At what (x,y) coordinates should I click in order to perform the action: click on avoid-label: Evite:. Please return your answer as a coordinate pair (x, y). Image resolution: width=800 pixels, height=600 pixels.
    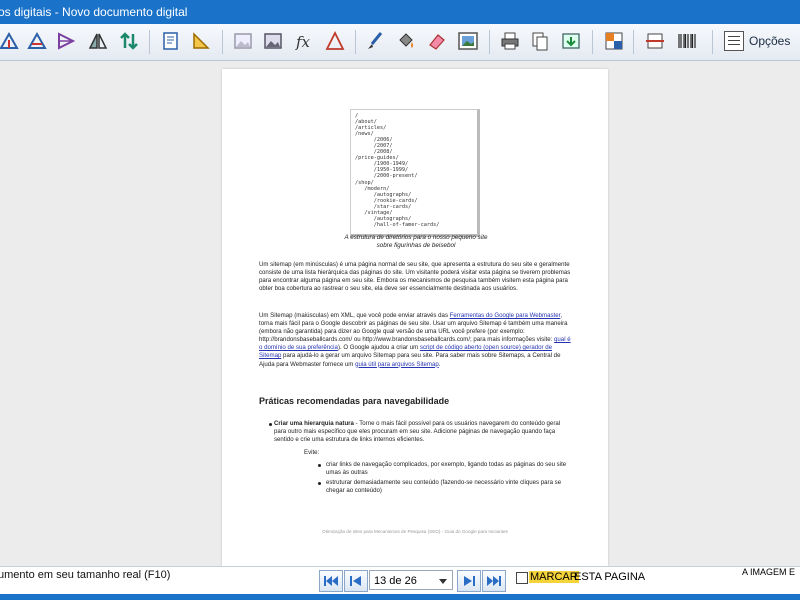
    Looking at the image, I should click on (312, 452).